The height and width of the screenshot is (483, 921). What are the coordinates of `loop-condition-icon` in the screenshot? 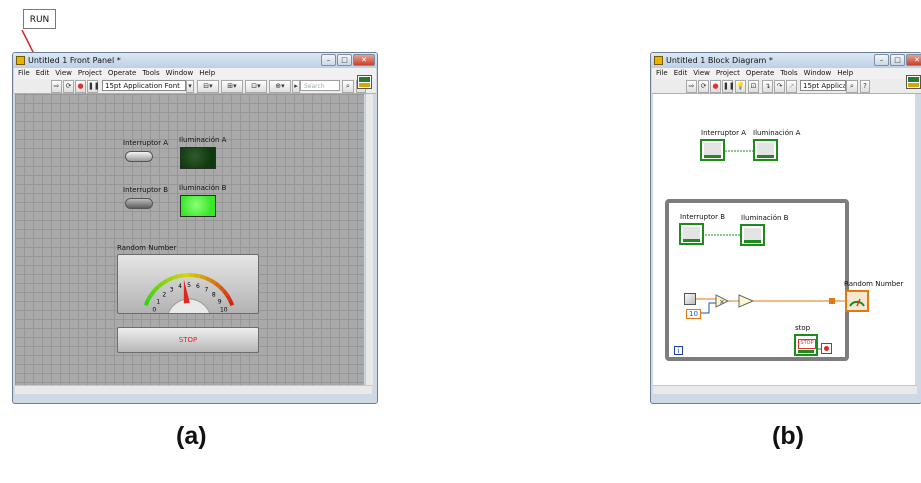 It's located at (826, 348).